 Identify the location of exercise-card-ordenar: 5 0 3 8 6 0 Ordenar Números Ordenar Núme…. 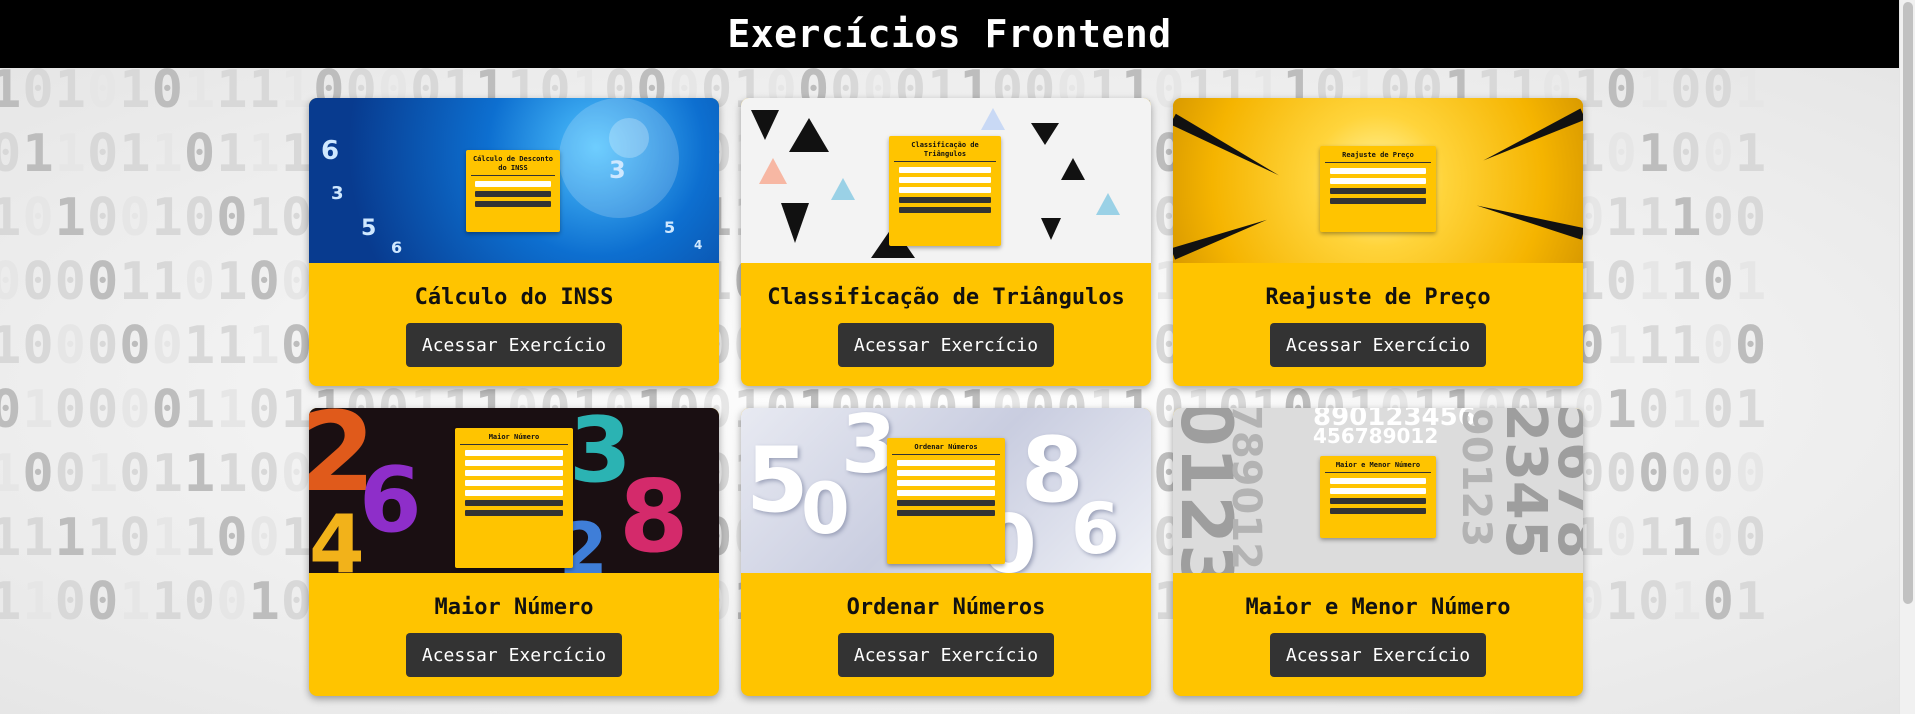
(946, 552).